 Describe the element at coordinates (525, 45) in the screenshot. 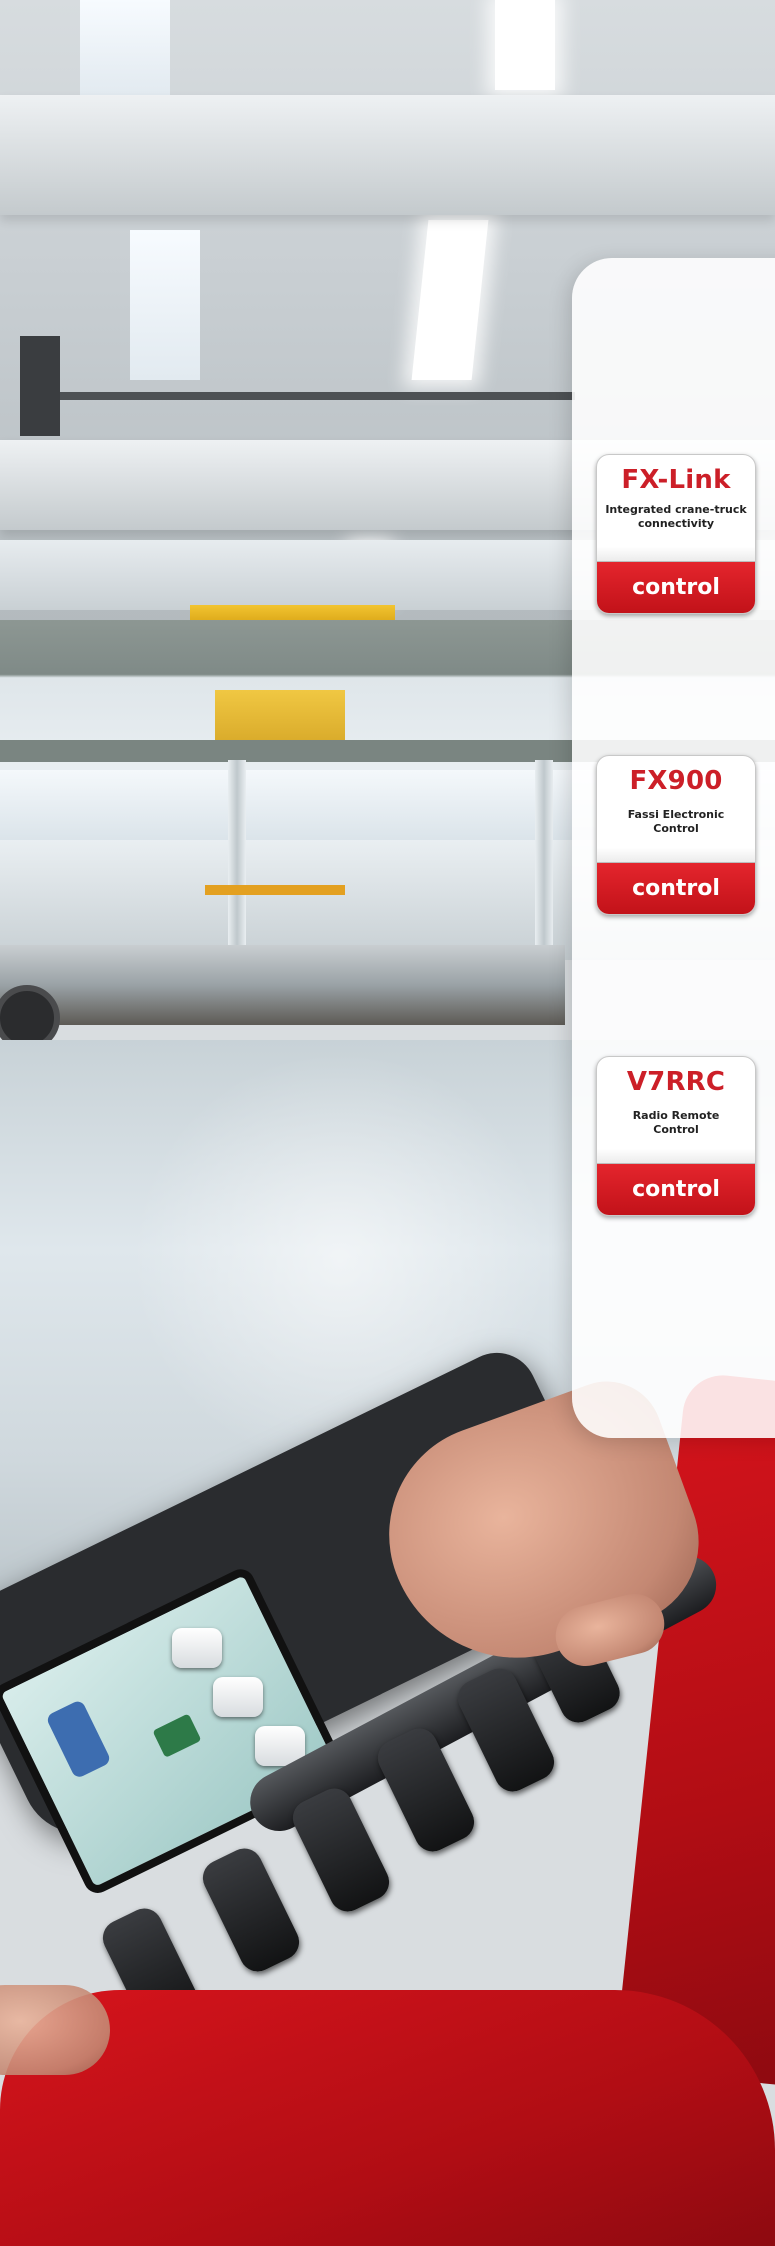

I see `ceiling-lamp` at that location.